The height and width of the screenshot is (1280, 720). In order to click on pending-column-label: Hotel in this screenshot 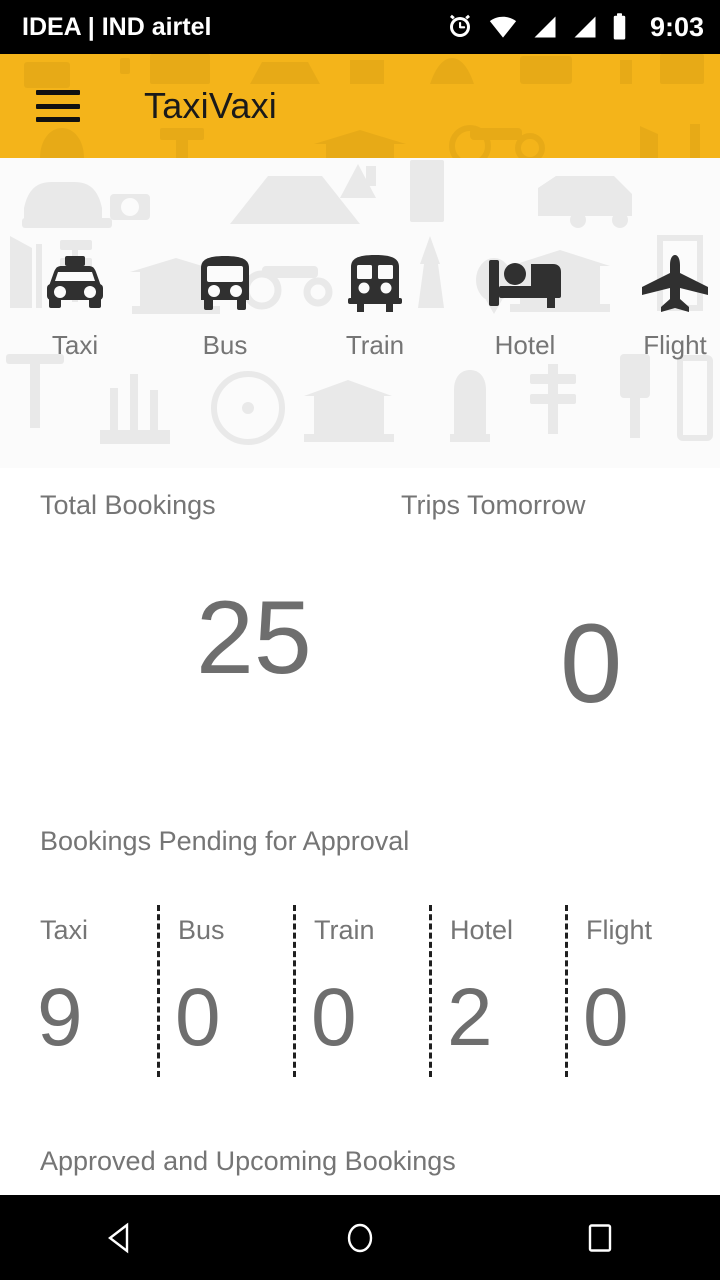, I will do `click(482, 930)`.